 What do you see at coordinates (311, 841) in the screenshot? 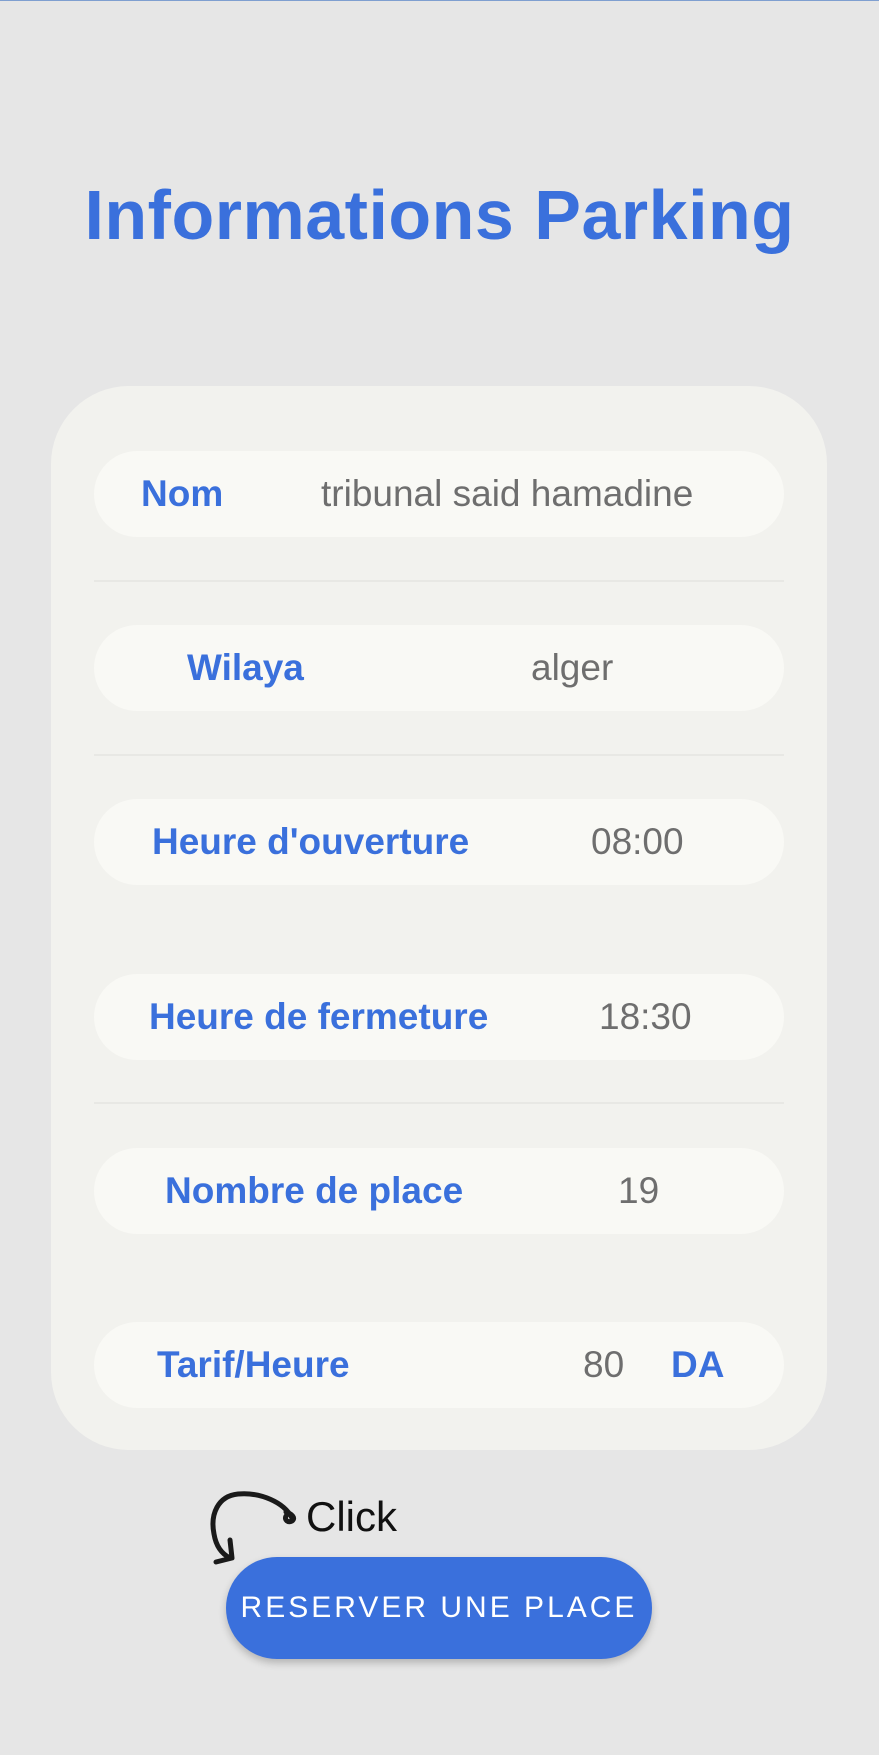
I see `heure-ouverture-label: Heure d'ouverture` at bounding box center [311, 841].